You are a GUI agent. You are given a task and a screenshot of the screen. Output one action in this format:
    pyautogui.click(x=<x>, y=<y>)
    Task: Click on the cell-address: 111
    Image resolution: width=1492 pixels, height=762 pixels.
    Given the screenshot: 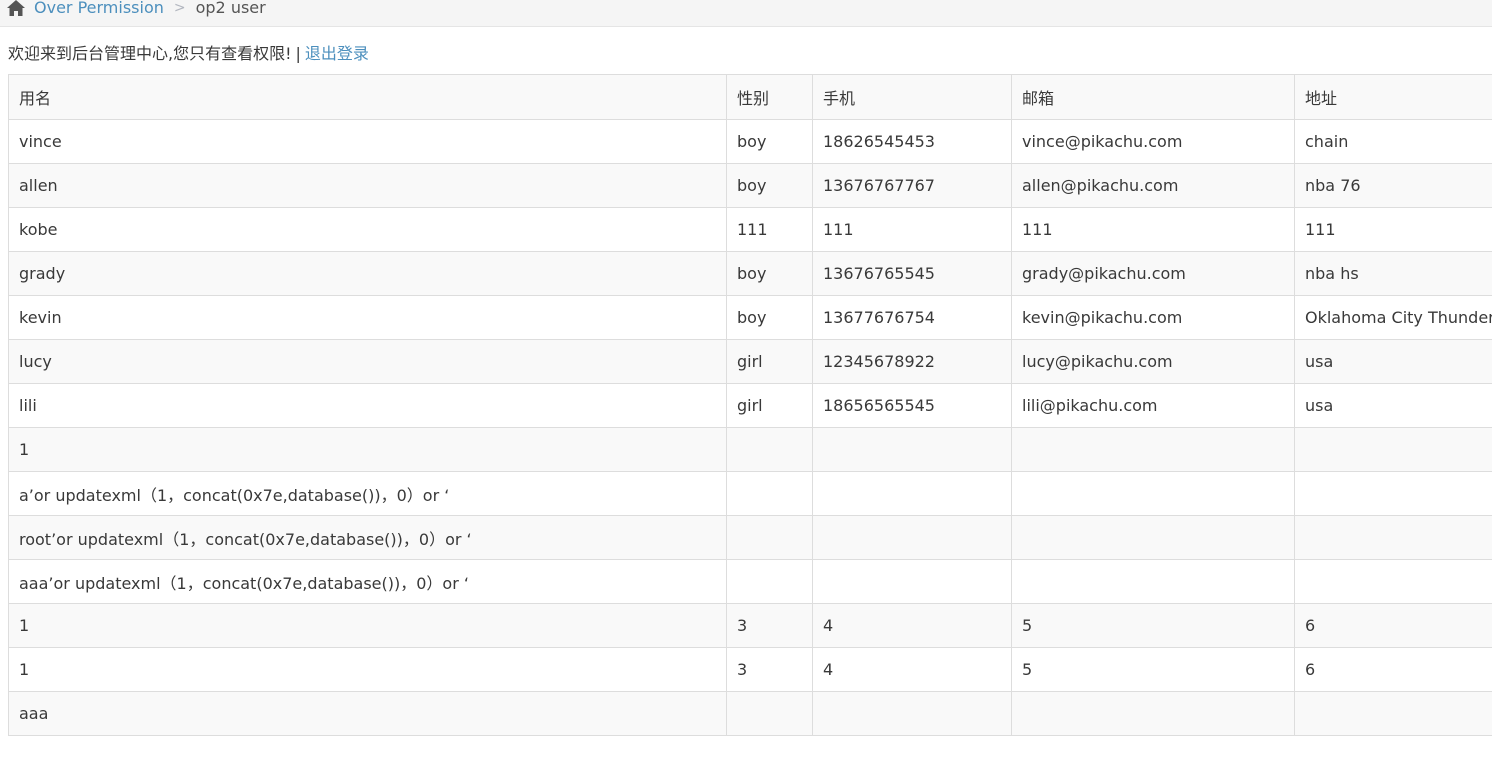 What is the action you would take?
    pyautogui.click(x=1393, y=229)
    